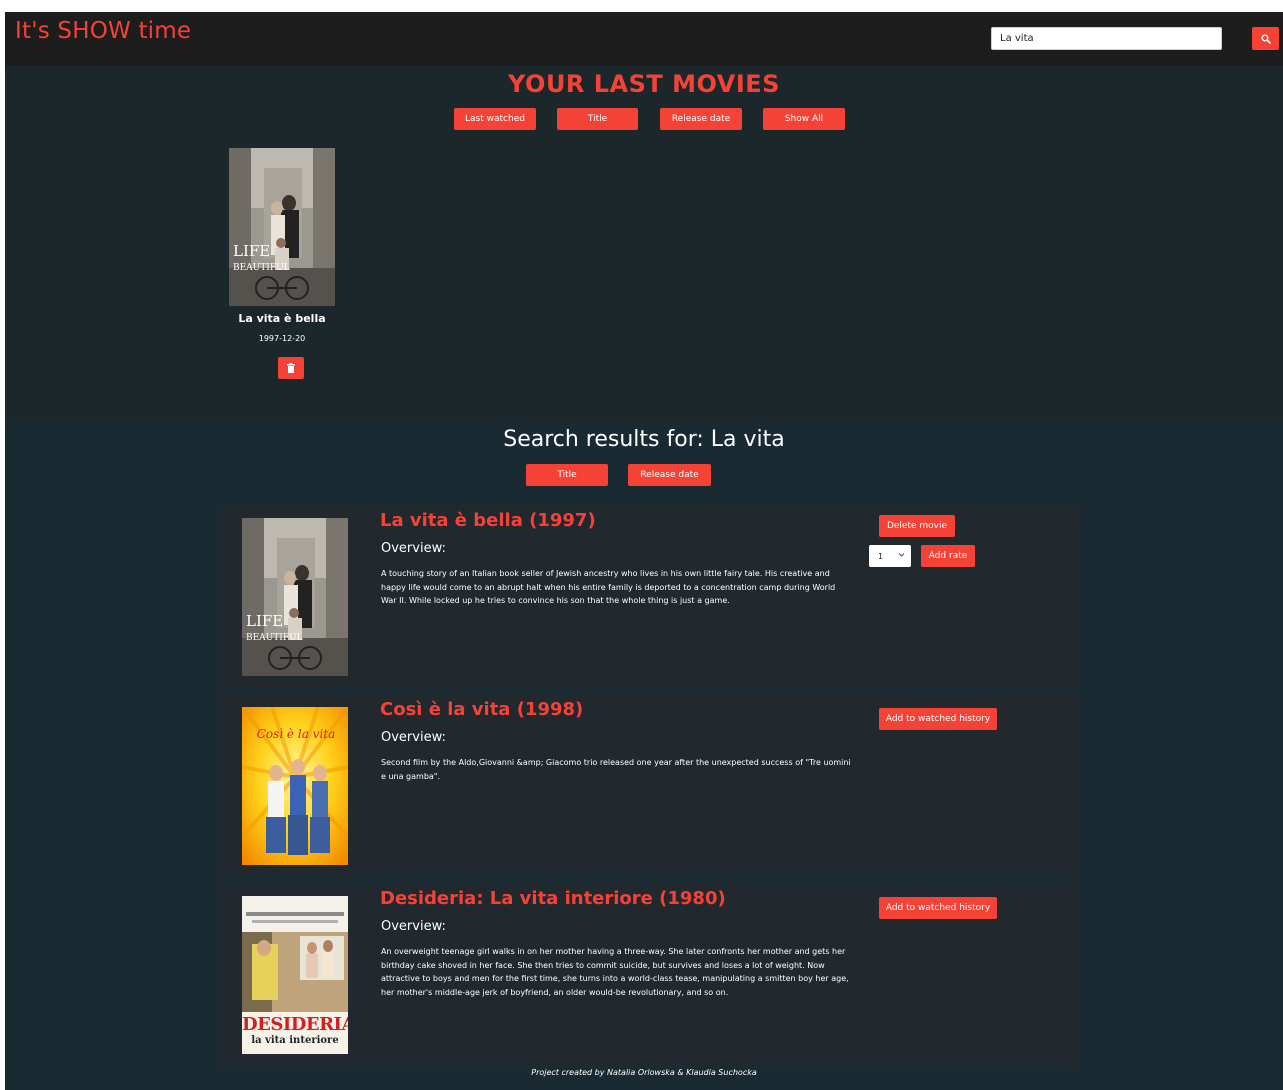  What do you see at coordinates (481, 709) in the screenshot?
I see `result-title: Così è la vita (1998)` at bounding box center [481, 709].